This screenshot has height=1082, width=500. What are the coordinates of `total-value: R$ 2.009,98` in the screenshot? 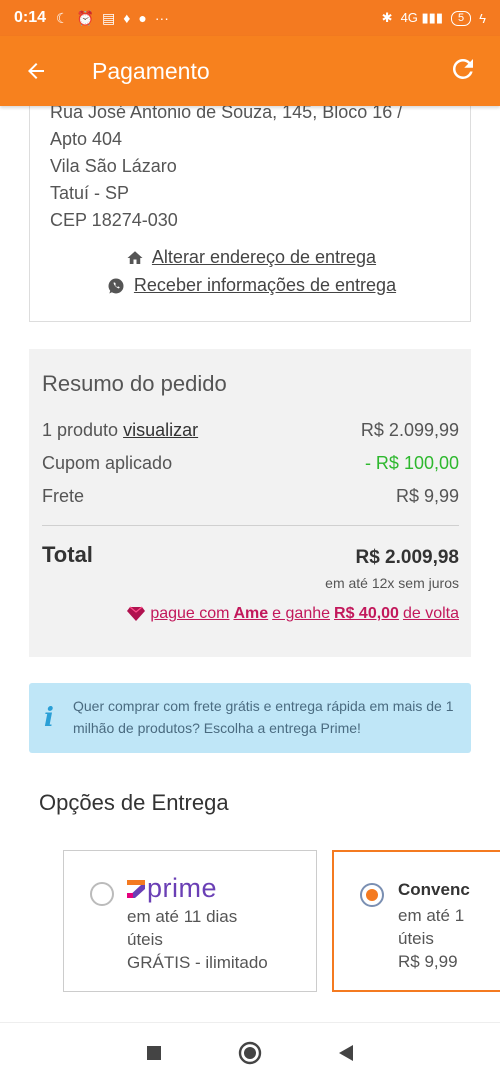 It's located at (407, 557).